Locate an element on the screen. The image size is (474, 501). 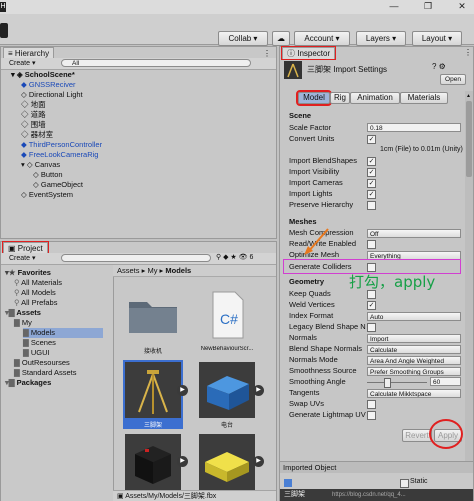
convert-units-checkbox: ✓ is located at coordinates (371, 139).